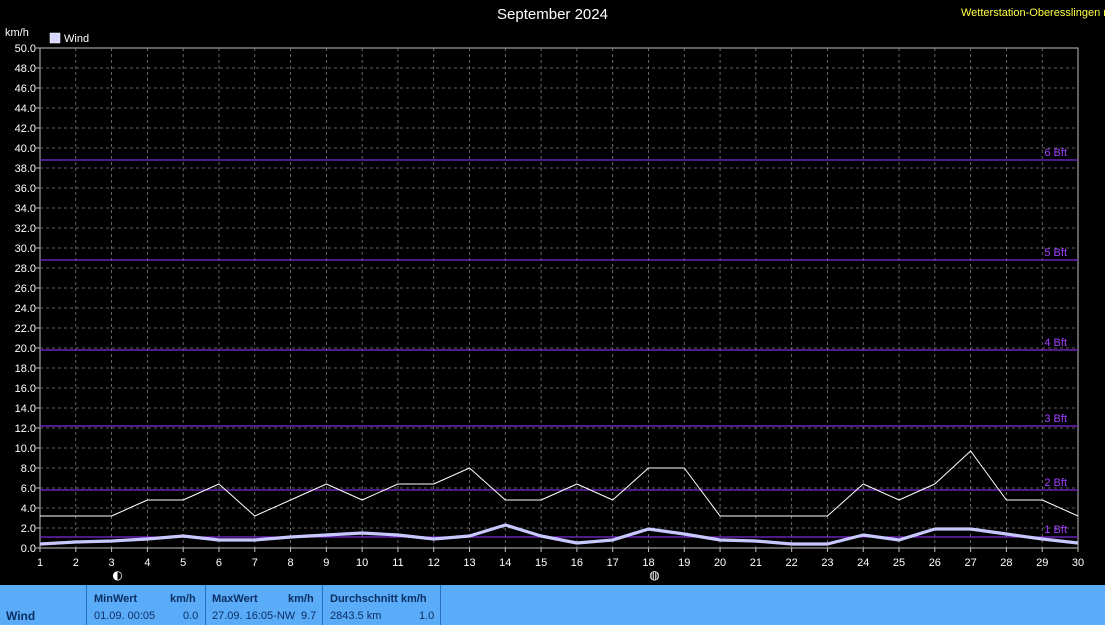  What do you see at coordinates (427, 616) in the screenshot?
I see `avg-value: 1.0` at bounding box center [427, 616].